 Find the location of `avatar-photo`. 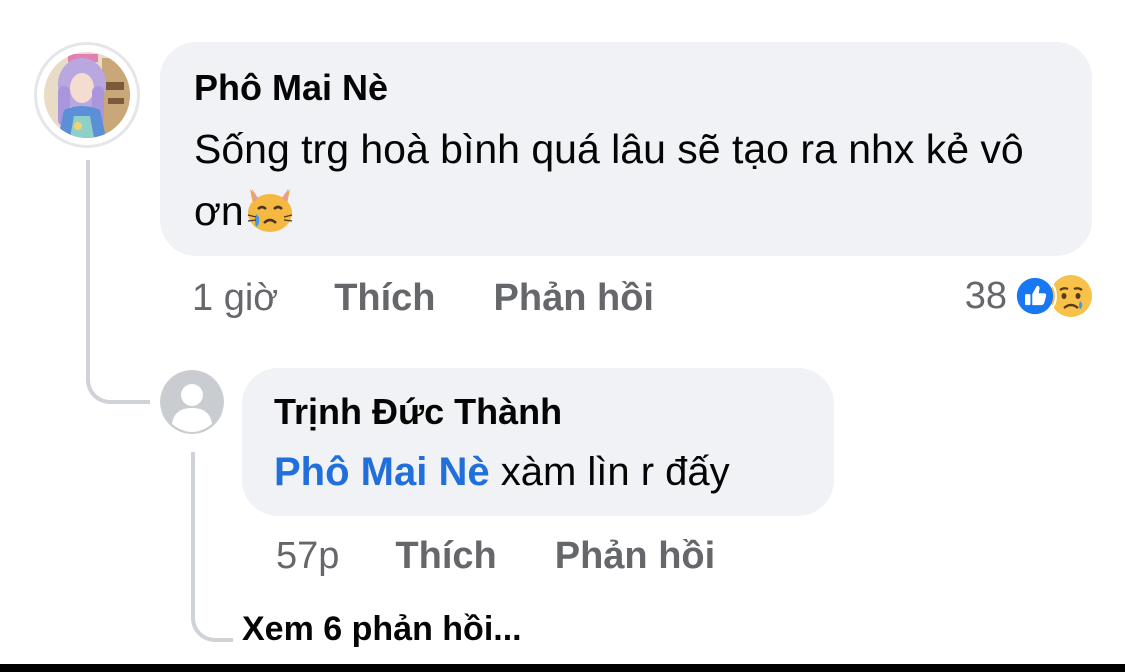

avatar-photo is located at coordinates (87, 95).